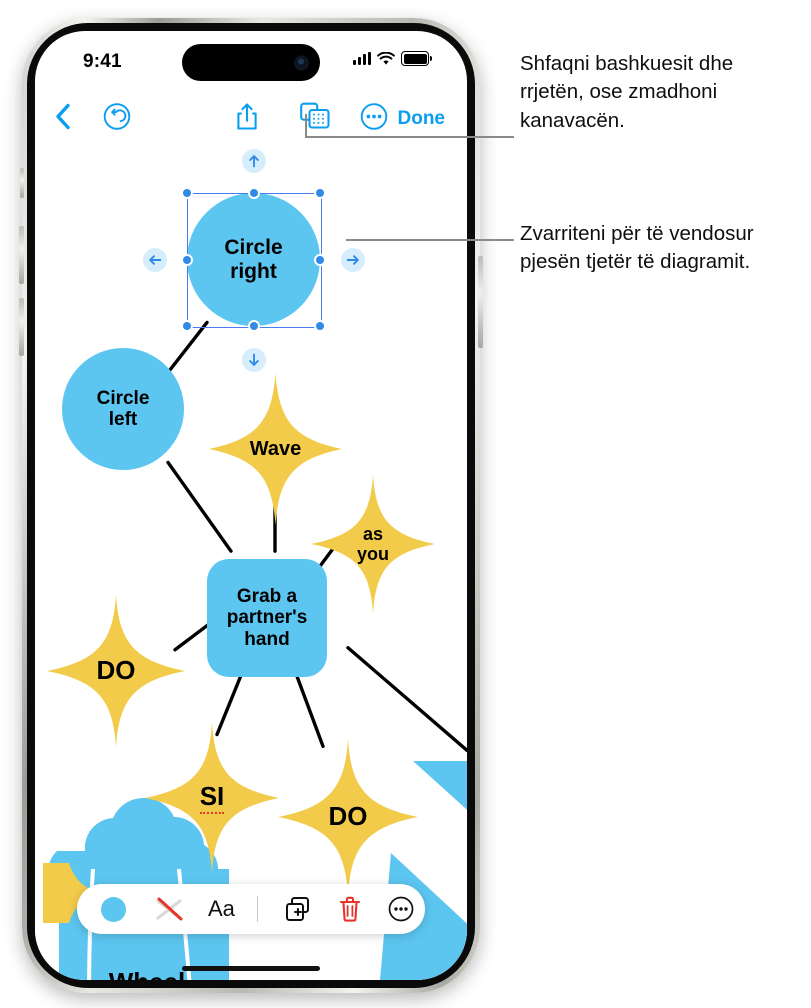 The width and height of the screenshot is (811, 1008). What do you see at coordinates (301, 62) in the screenshot?
I see `front-camera-icon` at bounding box center [301, 62].